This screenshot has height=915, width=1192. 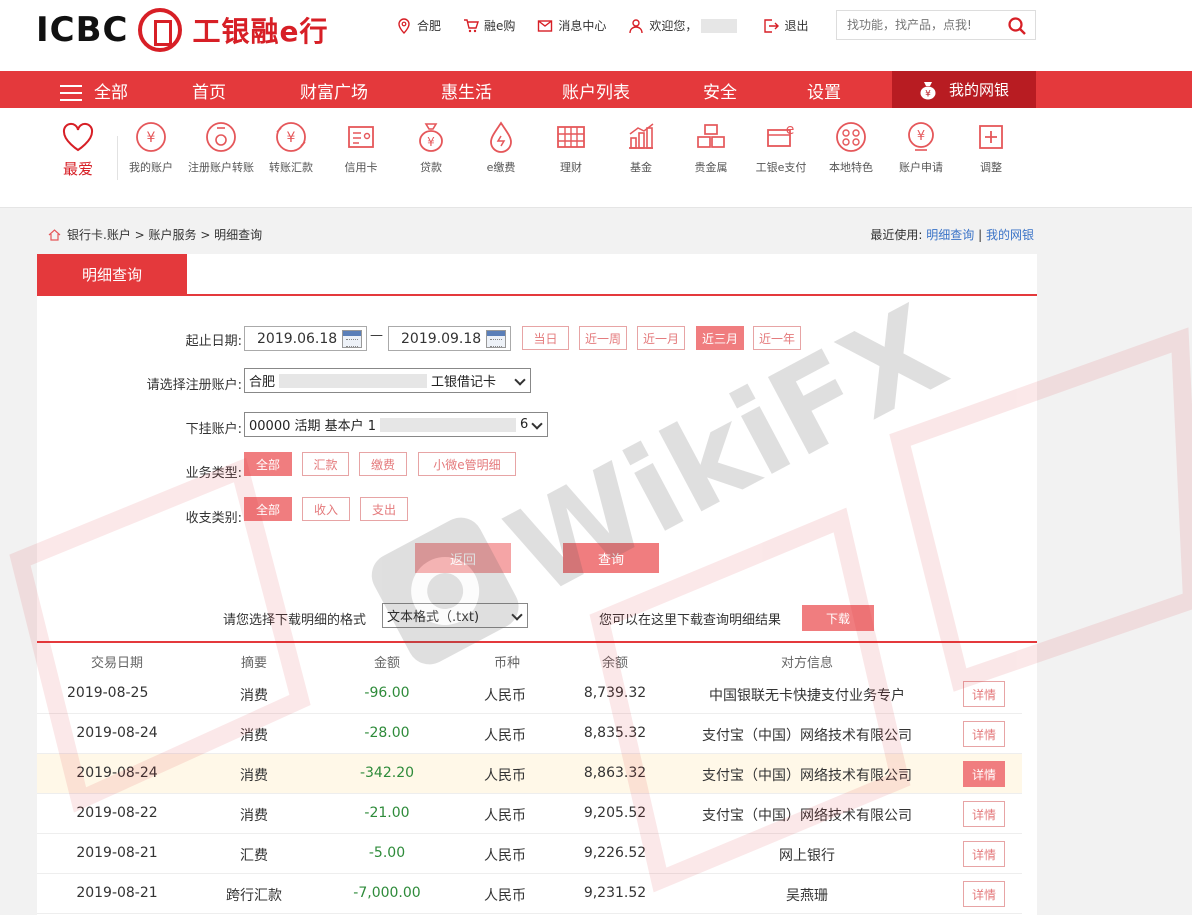 I want to click on favorites: 最爱, so click(x=78, y=150).